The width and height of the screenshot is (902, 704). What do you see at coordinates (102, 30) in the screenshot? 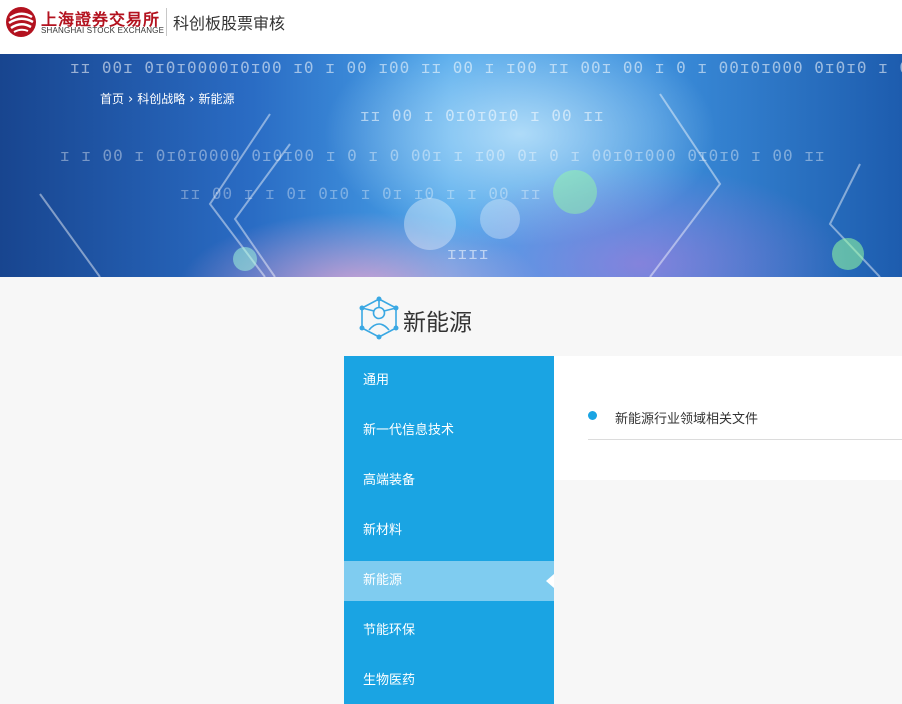
I see `logo-text-en: SHANGHAI STOCK EXCHANGE` at bounding box center [102, 30].